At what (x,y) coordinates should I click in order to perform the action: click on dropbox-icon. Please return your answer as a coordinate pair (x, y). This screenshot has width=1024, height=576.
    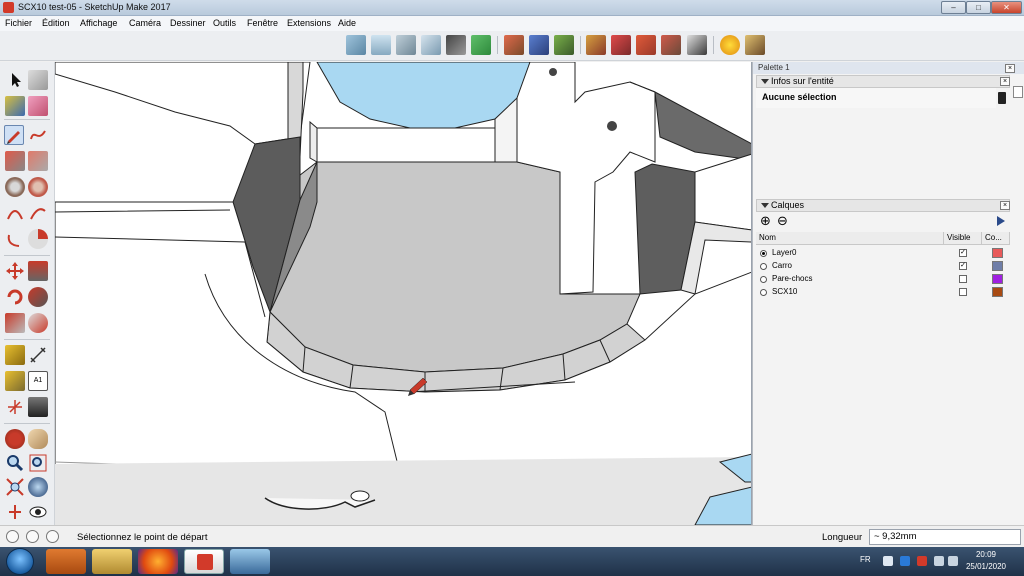
    Looking at the image, I should click on (905, 561).